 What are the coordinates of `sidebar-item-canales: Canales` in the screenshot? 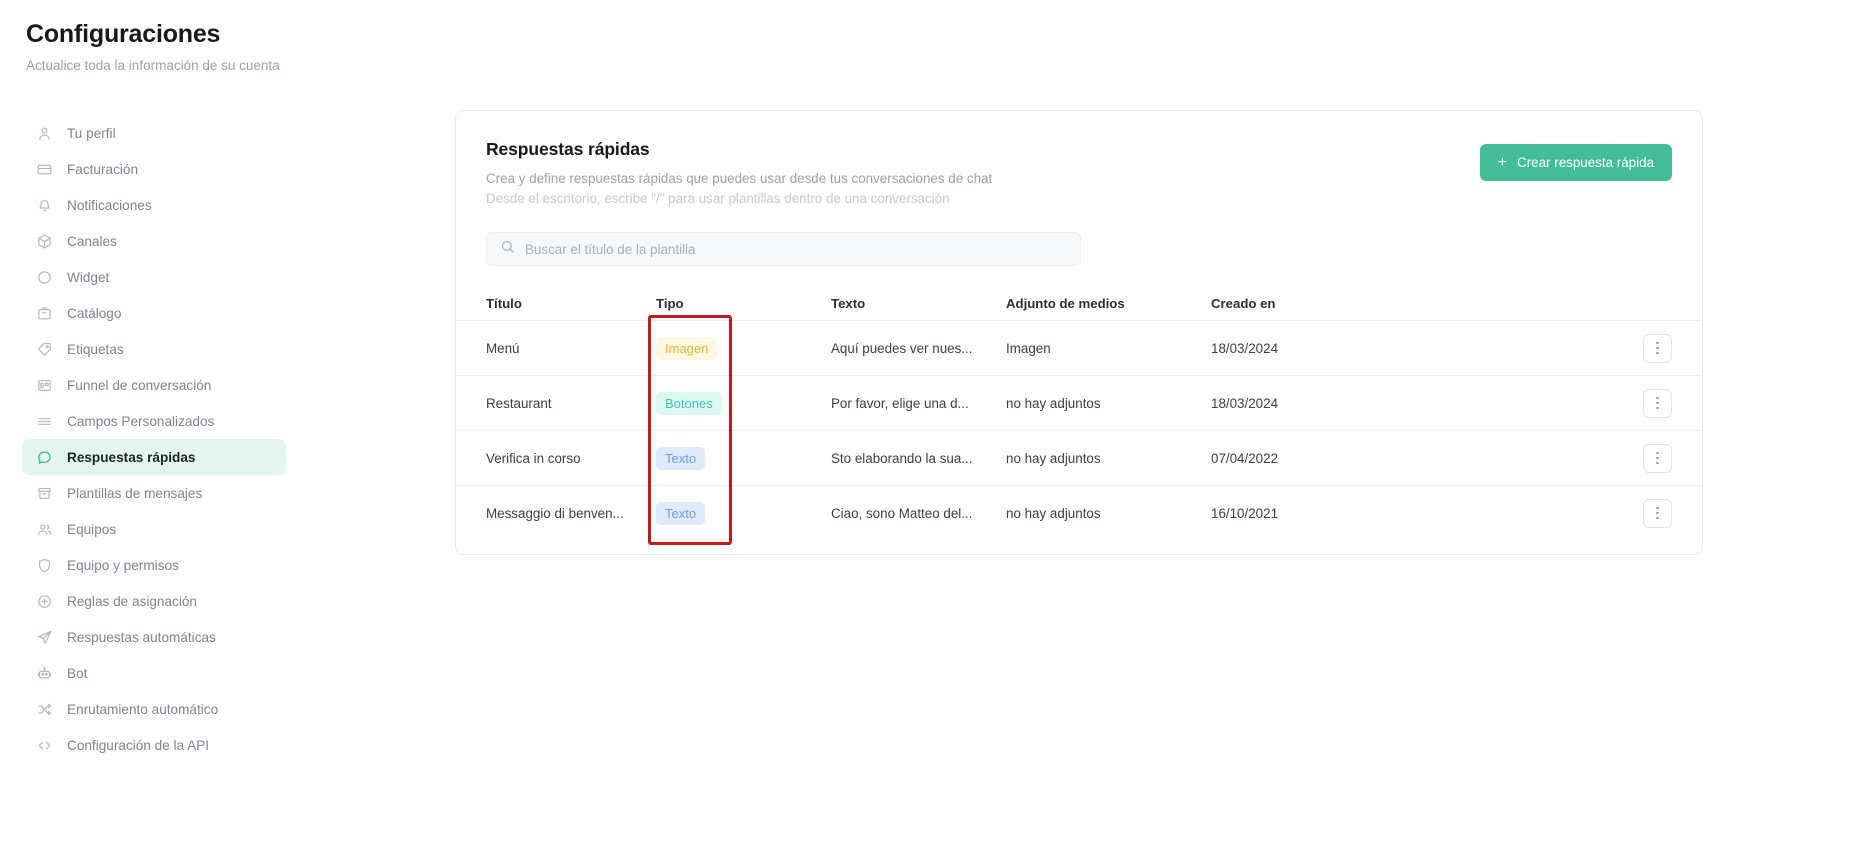 It's located at (154, 241).